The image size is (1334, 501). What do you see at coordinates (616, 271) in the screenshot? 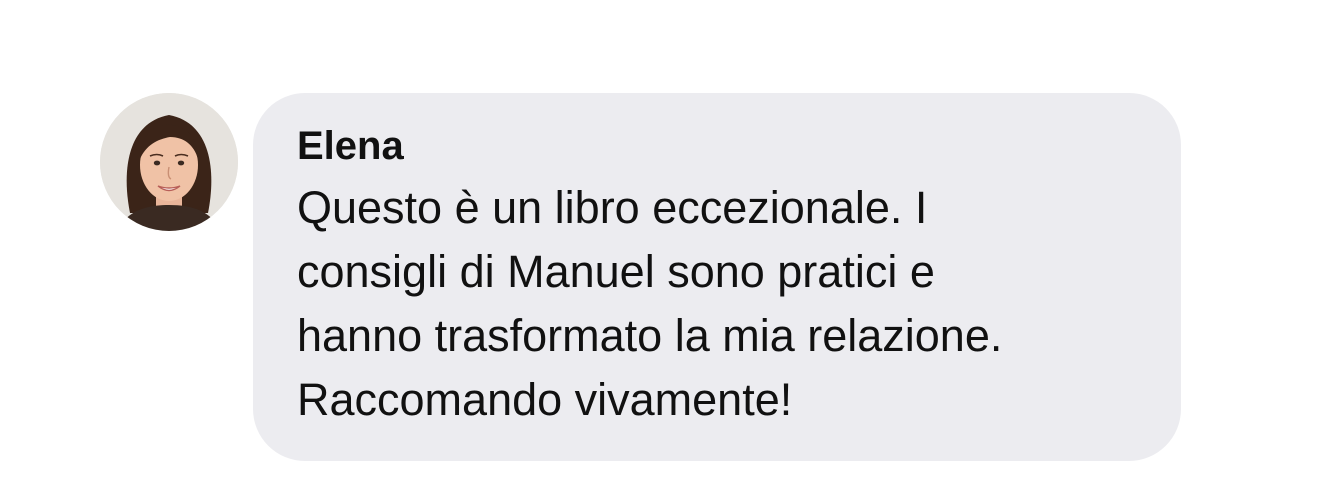
I see `message-line: consigli di Manuel sono pratici e` at bounding box center [616, 271].